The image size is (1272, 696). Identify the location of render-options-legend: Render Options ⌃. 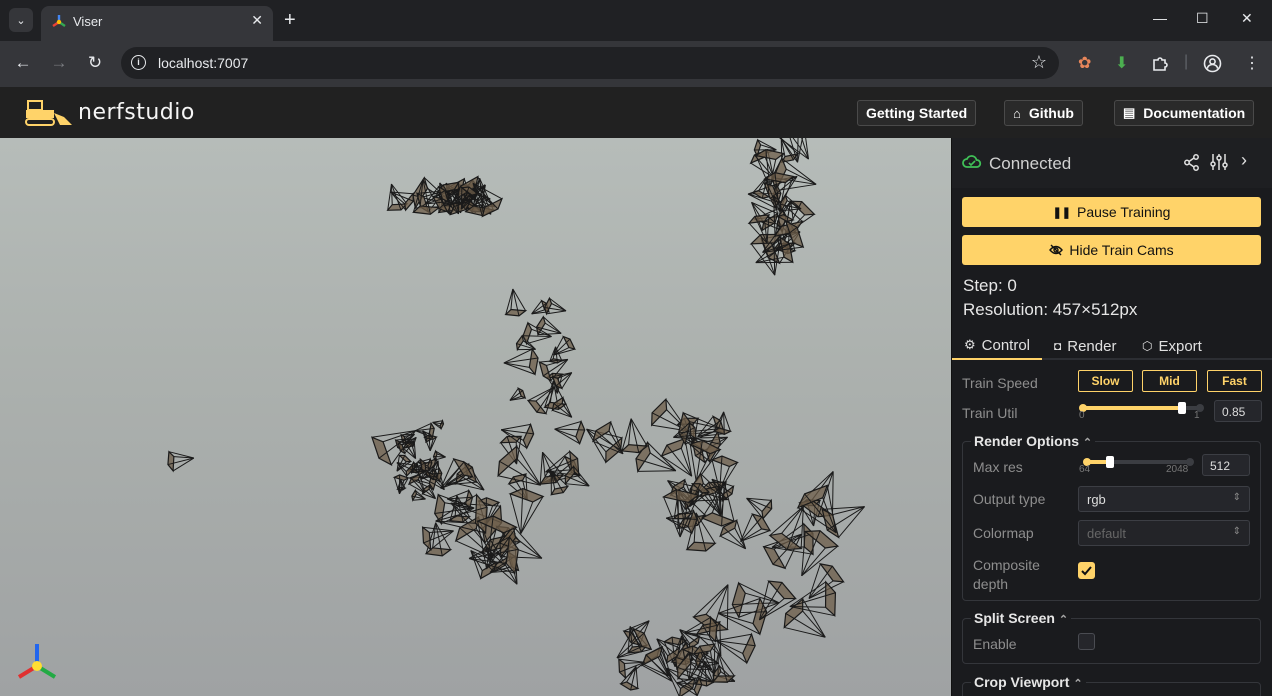
(1033, 441).